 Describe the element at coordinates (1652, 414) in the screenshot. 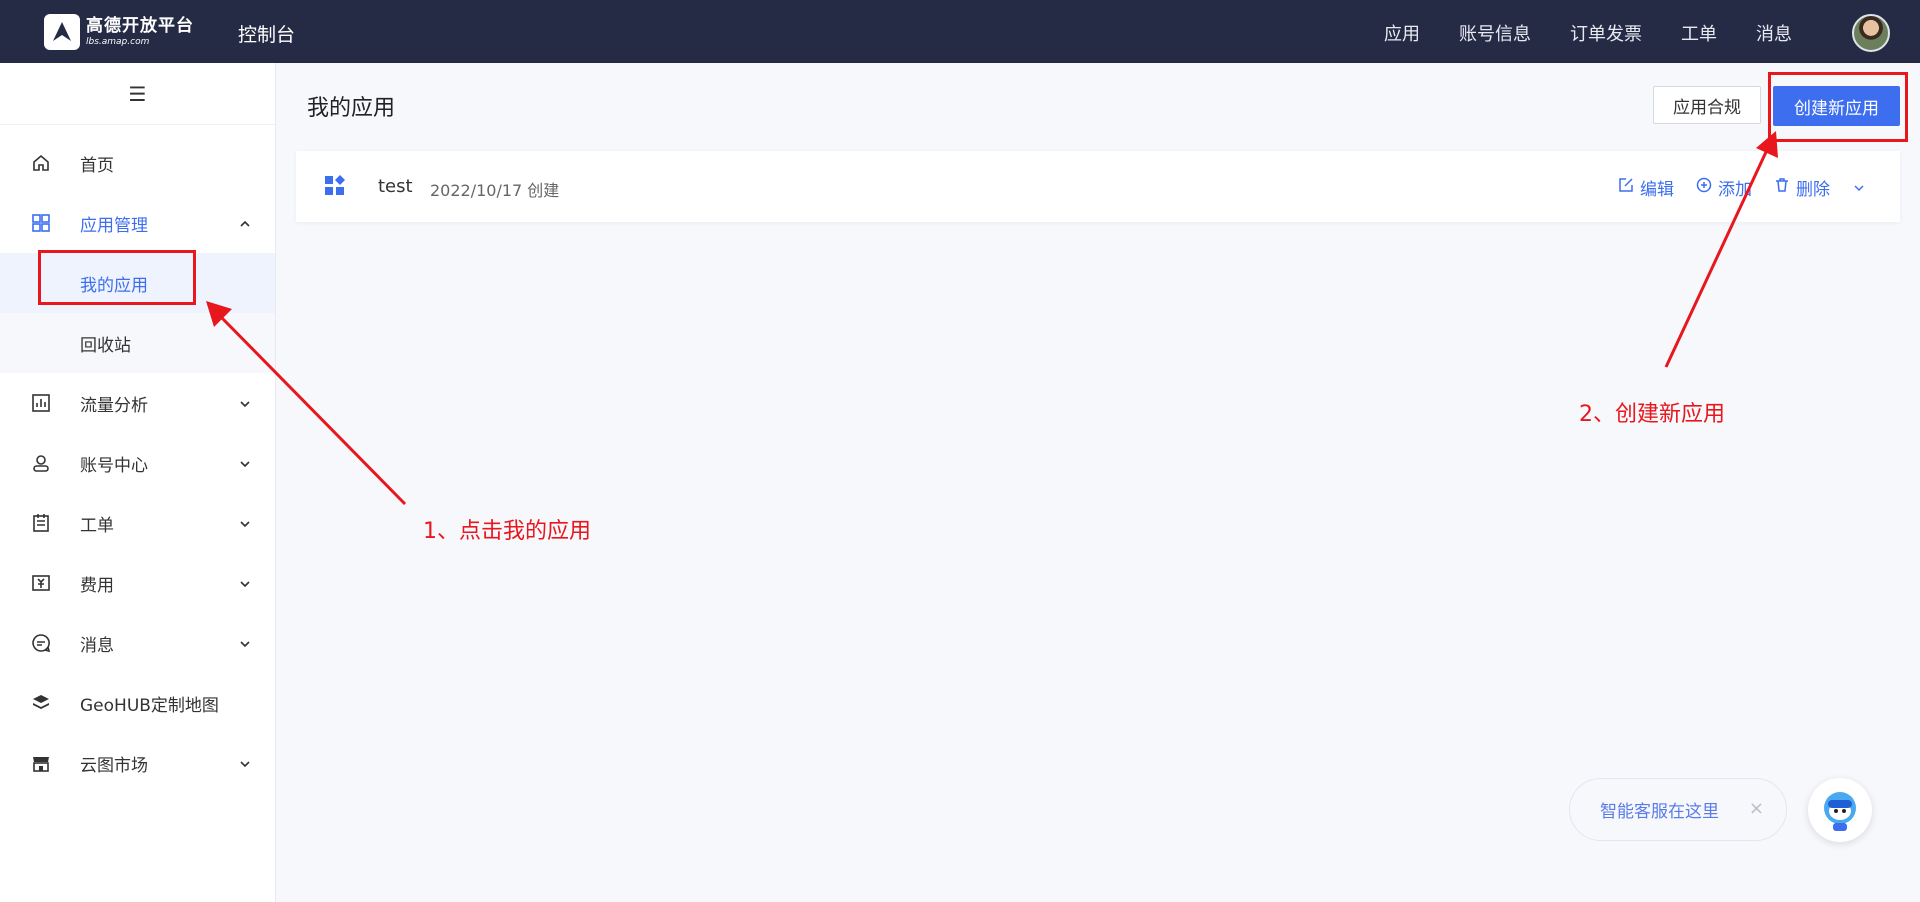

I see `annotation-step2: 2、创建新应用` at that location.